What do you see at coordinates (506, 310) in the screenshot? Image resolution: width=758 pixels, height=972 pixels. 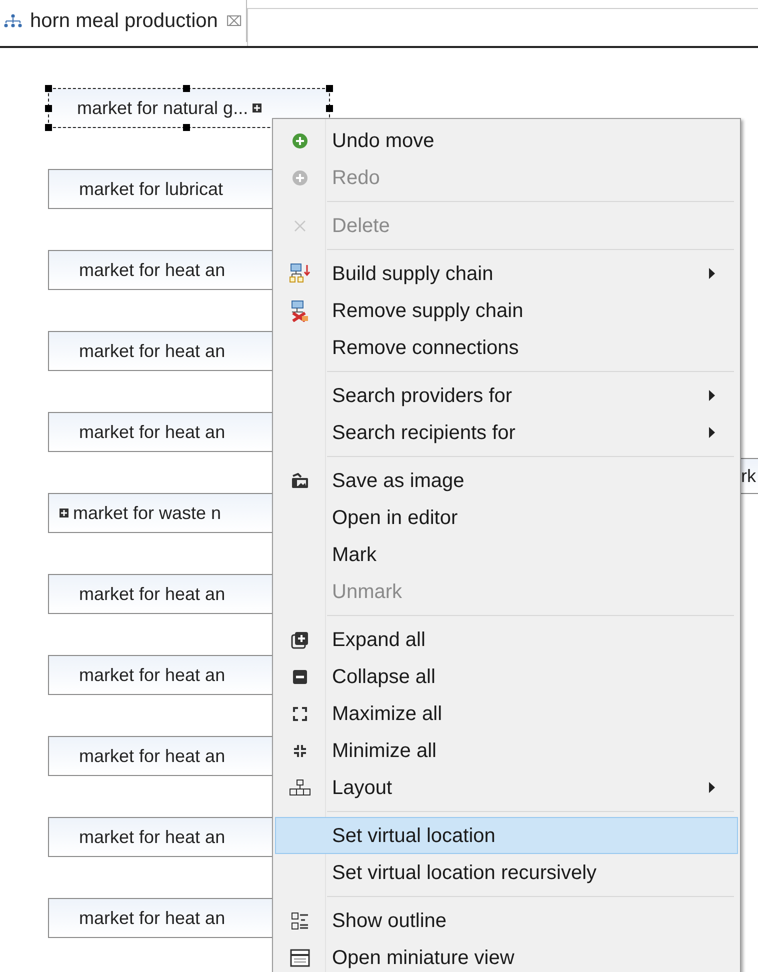 I see `menu-item: Remove supply chain` at bounding box center [506, 310].